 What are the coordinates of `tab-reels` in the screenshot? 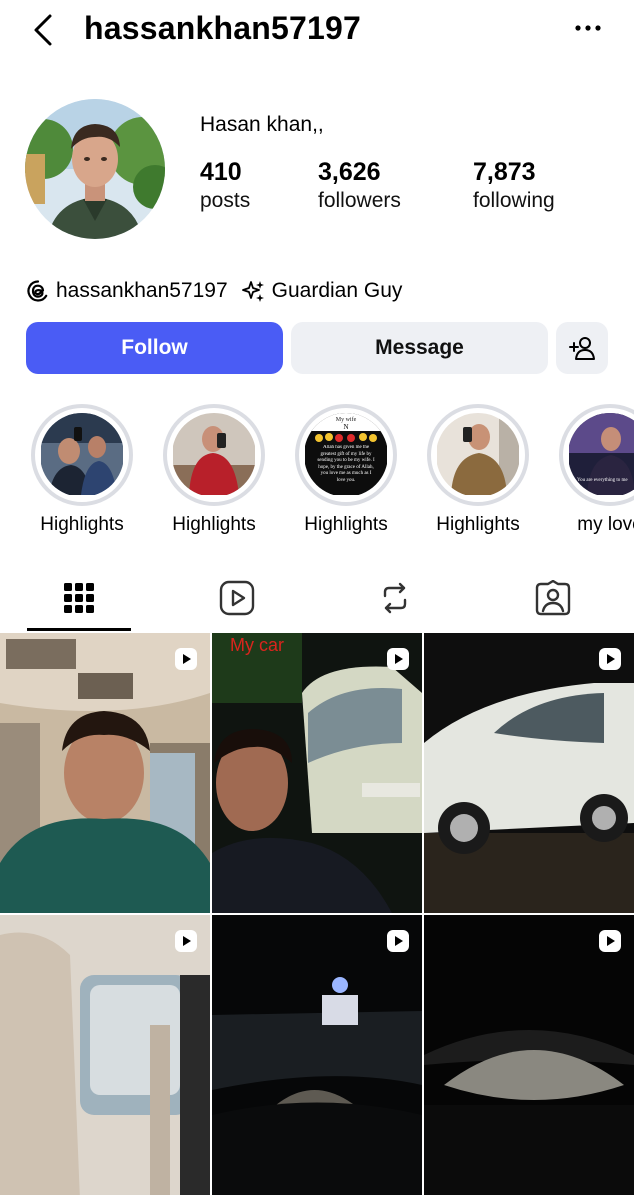 It's located at (237, 598).